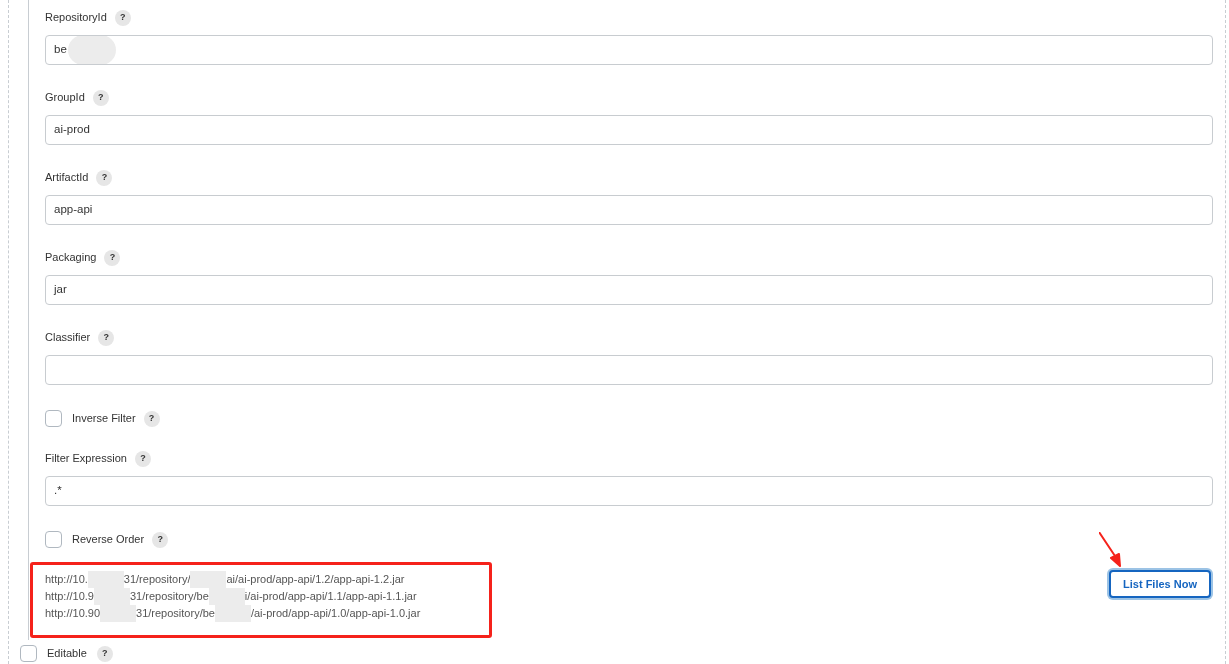 Image resolution: width=1229 pixels, height=664 pixels. Describe the element at coordinates (629, 130) in the screenshot. I see `input-field: ai-prod` at that location.